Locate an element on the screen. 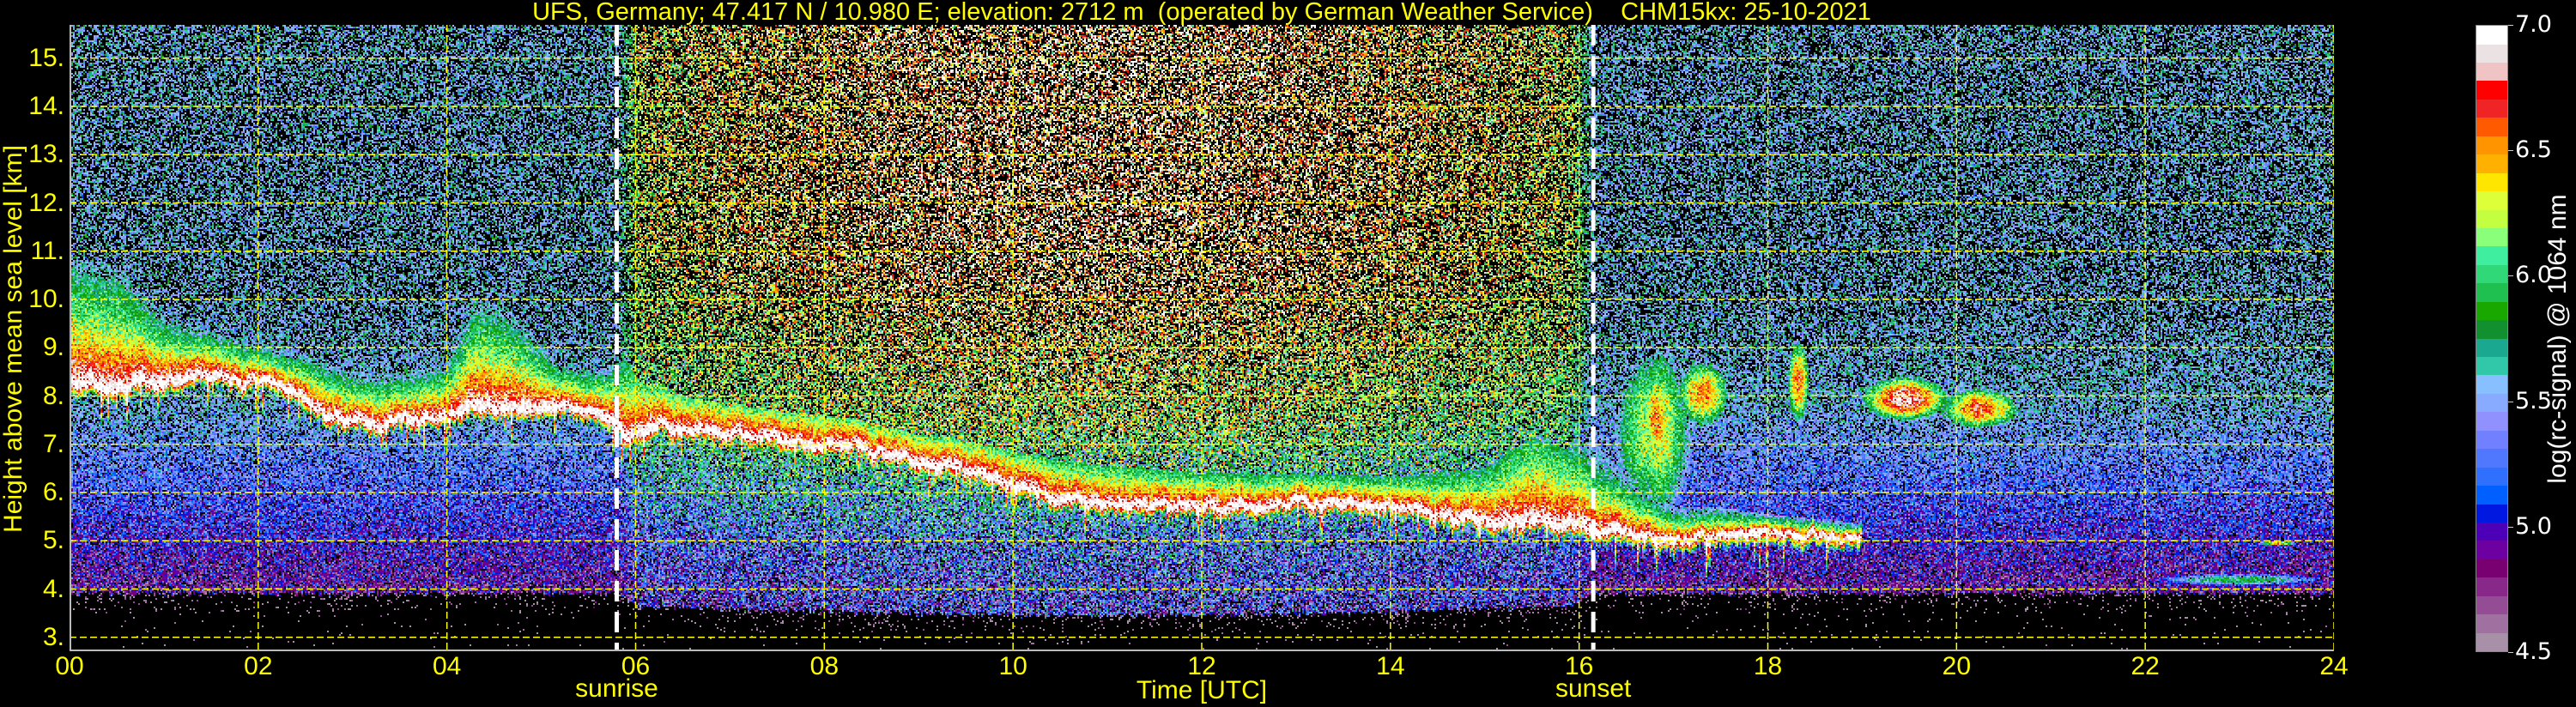  sunset-label: sunset is located at coordinates (1593, 688).